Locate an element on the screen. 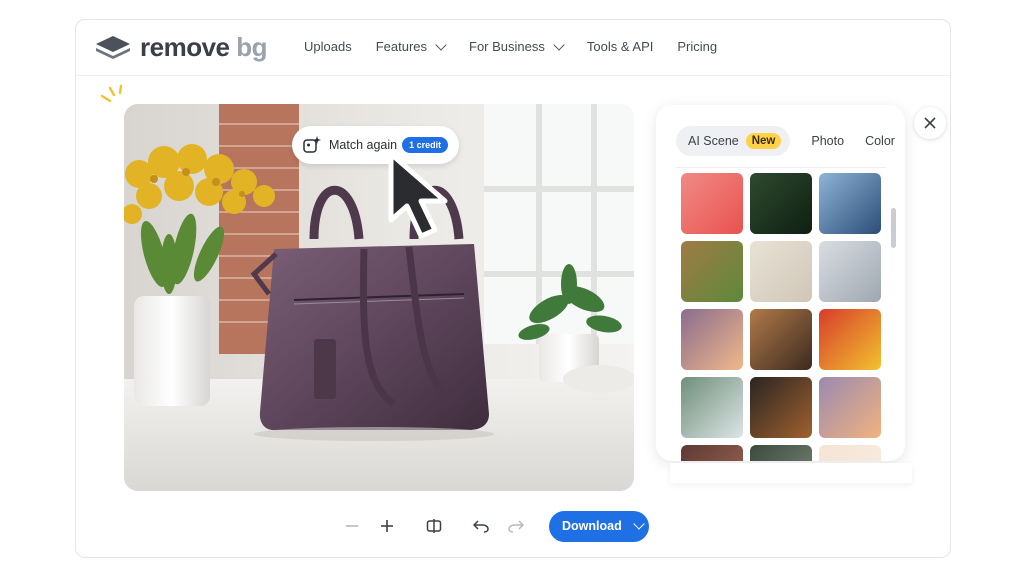 Image resolution: width=1024 pixels, height=576 pixels. undo-button is located at coordinates (481, 526).